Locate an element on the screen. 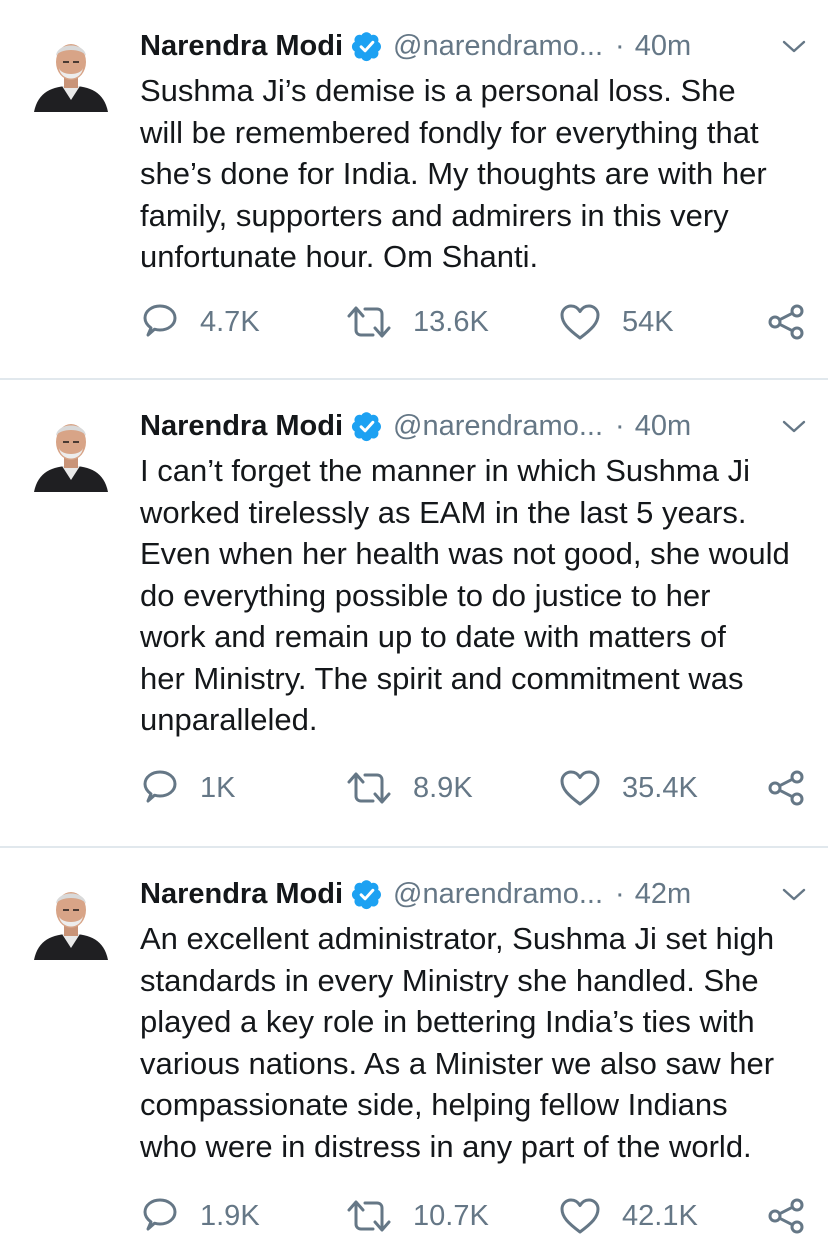 The height and width of the screenshot is (1244, 828). like-button: 42.1K is located at coordinates (628, 1216).